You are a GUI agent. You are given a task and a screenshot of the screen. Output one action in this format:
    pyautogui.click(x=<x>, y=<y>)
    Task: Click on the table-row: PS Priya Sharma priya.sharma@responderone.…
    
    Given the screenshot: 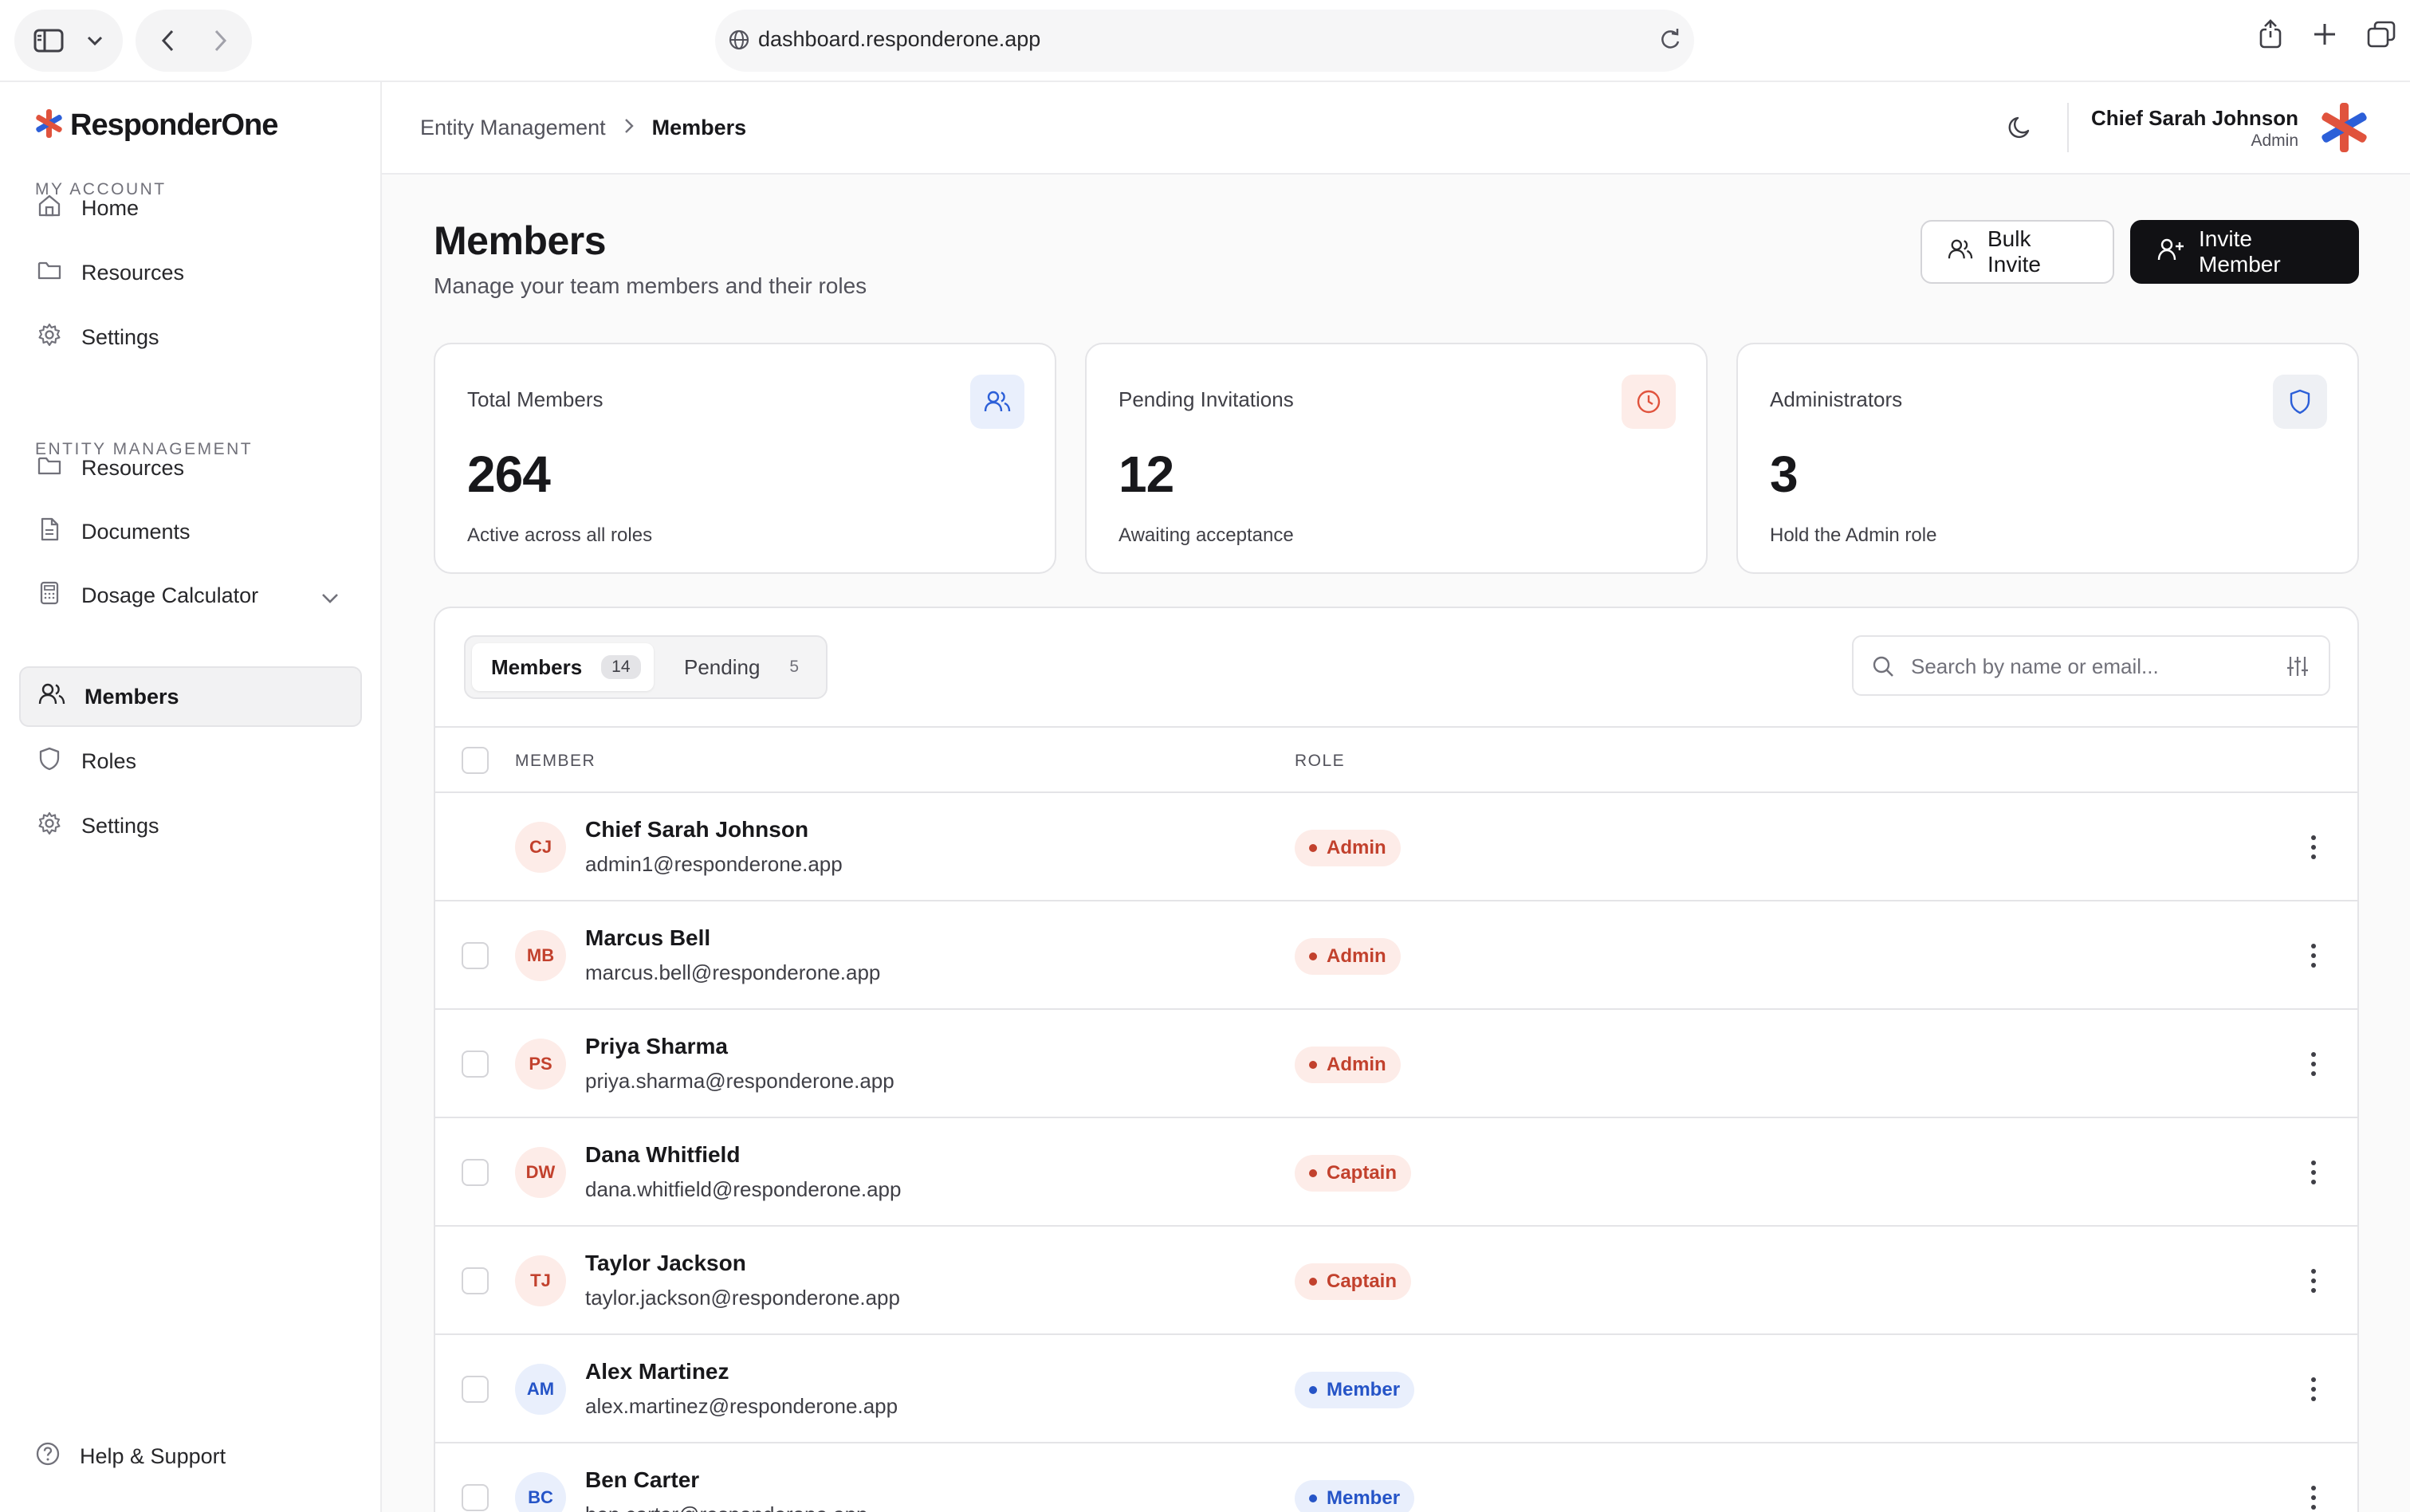 What is the action you would take?
    pyautogui.click(x=1396, y=1064)
    